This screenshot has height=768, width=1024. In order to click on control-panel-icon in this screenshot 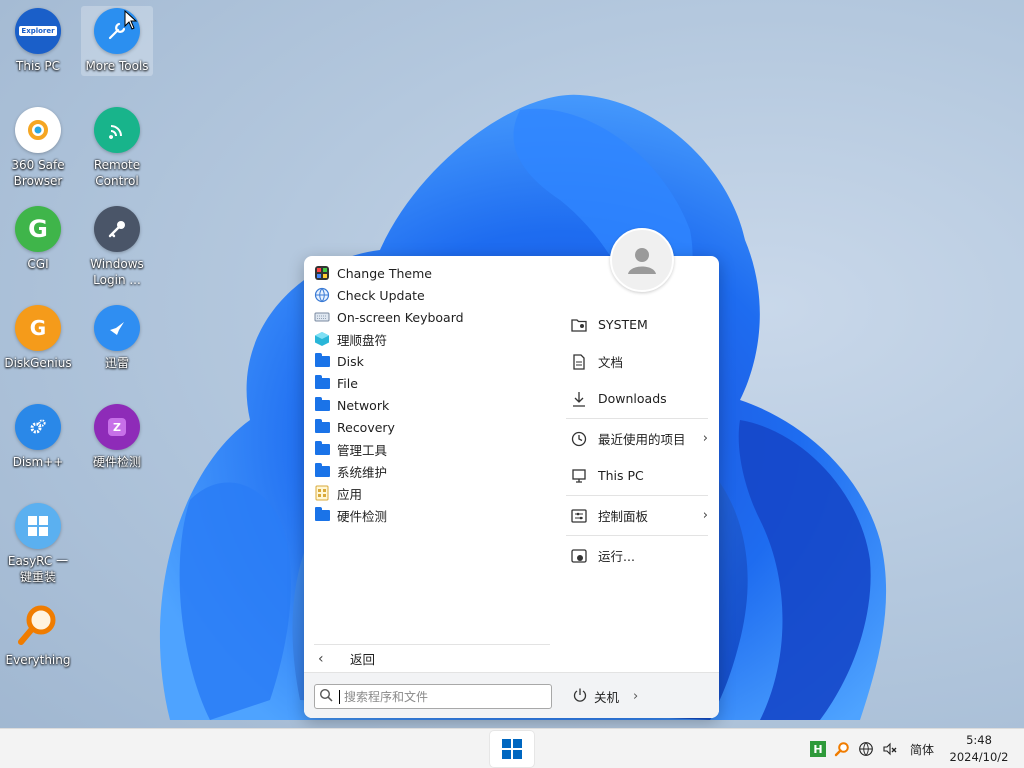, I will do `click(579, 516)`.